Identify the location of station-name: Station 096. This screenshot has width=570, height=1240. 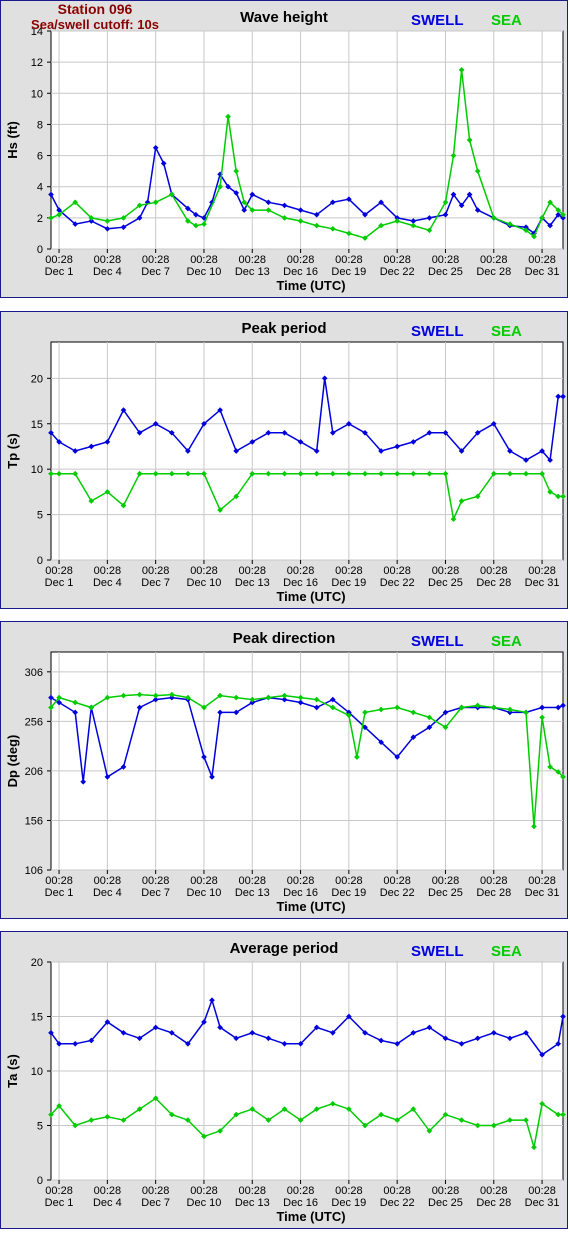
(95, 9).